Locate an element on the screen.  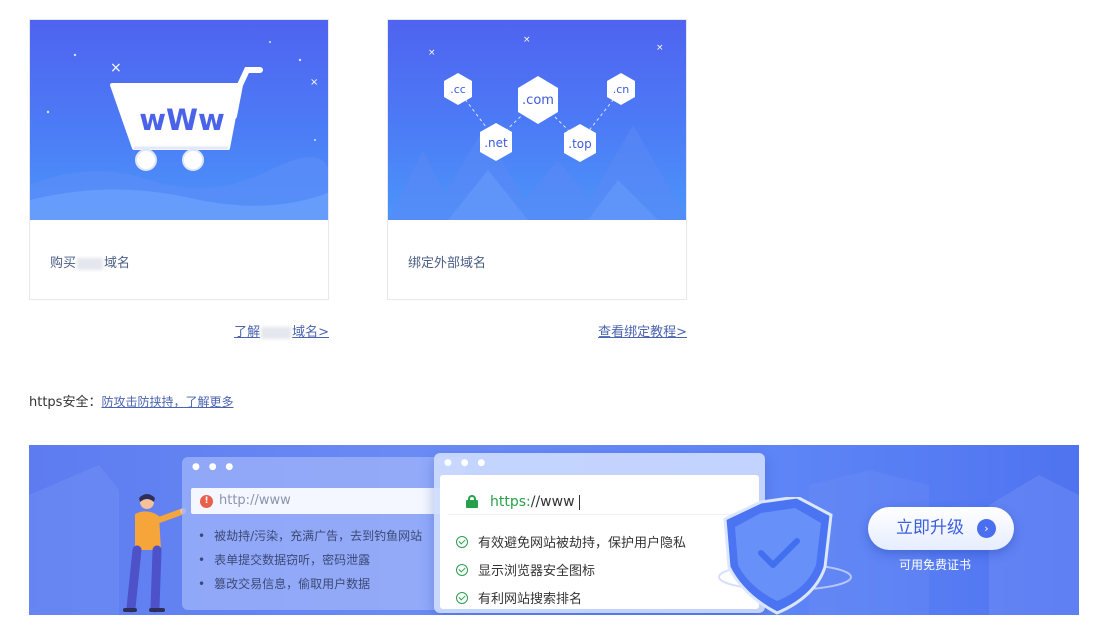
tld-net-label: .net is located at coordinates (496, 143).